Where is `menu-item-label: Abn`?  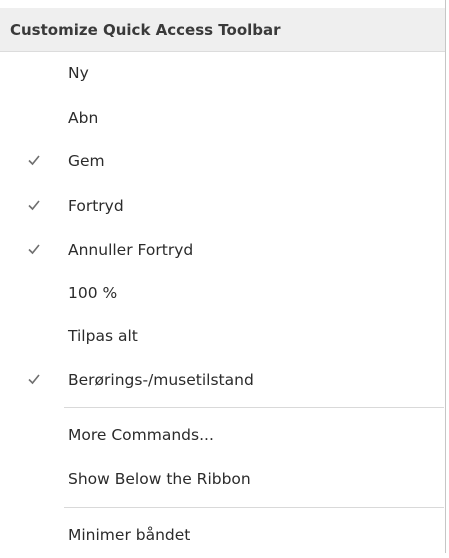 menu-item-label: Abn is located at coordinates (83, 118).